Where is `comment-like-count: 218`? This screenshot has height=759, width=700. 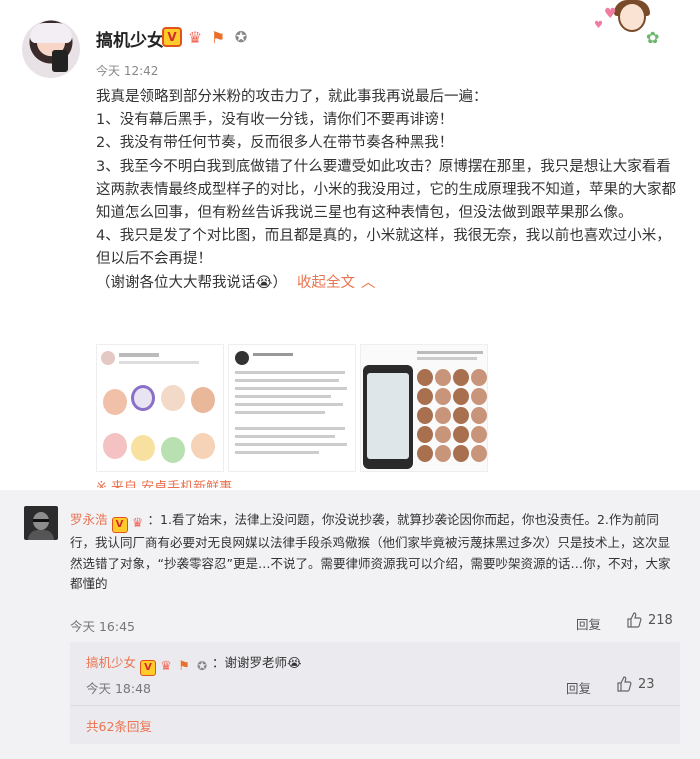 comment-like-count: 218 is located at coordinates (660, 620).